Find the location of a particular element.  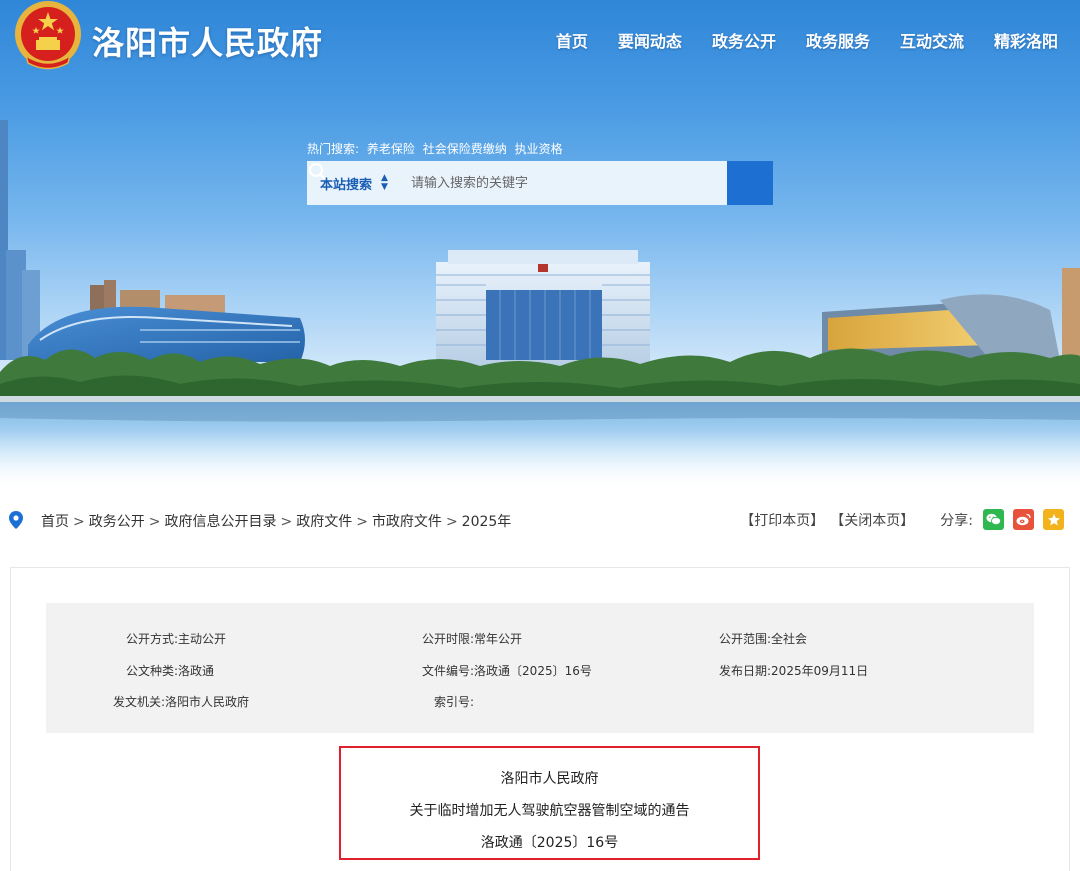

nav-item-gov-services: 政务服务 is located at coordinates (838, 40).